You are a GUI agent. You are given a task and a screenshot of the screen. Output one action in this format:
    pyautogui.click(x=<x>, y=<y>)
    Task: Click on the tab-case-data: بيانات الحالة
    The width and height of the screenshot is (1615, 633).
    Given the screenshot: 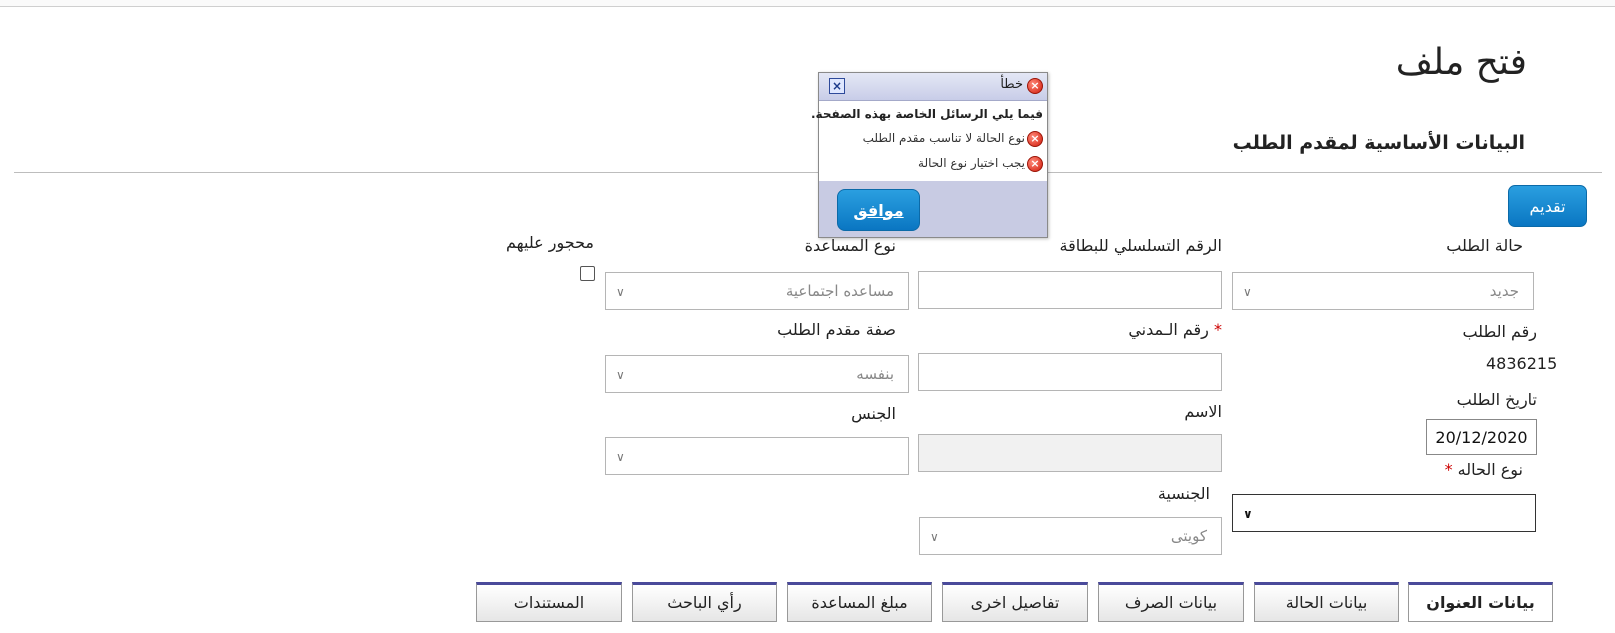 What is the action you would take?
    pyautogui.click(x=1326, y=602)
    